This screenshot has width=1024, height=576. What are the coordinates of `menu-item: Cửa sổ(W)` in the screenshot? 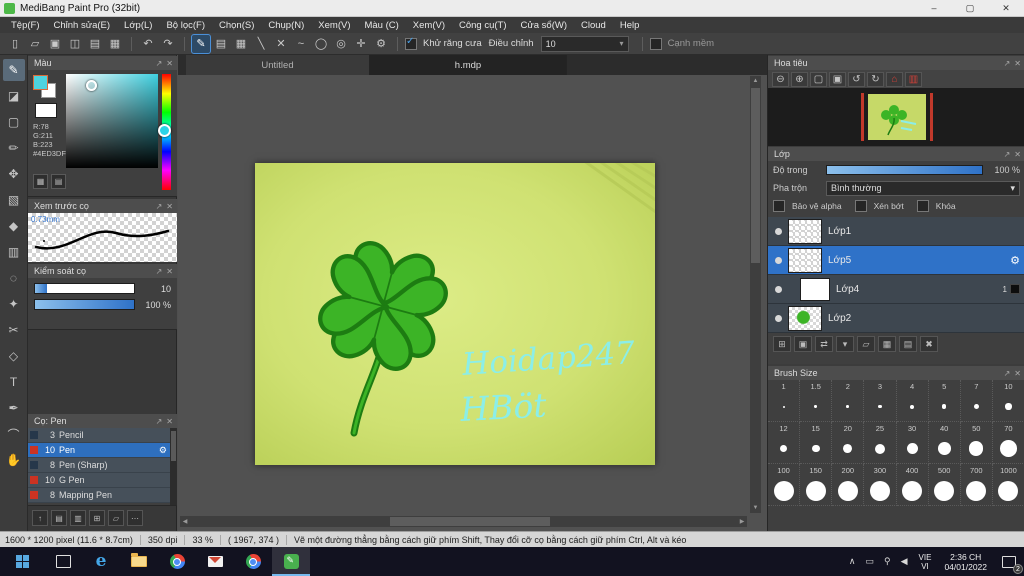 It's located at (544, 25).